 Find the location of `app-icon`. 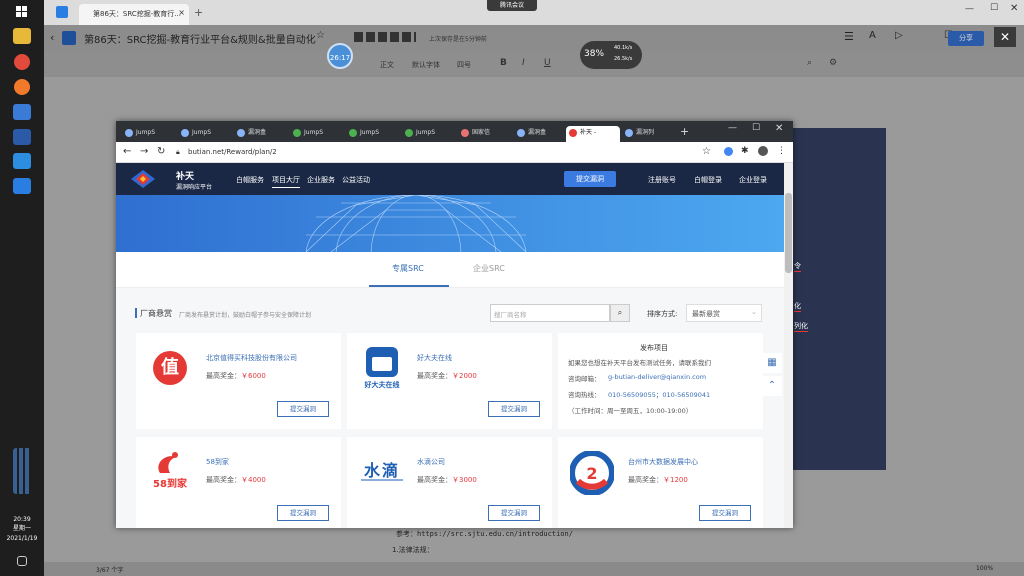

app-icon is located at coordinates (22, 161).